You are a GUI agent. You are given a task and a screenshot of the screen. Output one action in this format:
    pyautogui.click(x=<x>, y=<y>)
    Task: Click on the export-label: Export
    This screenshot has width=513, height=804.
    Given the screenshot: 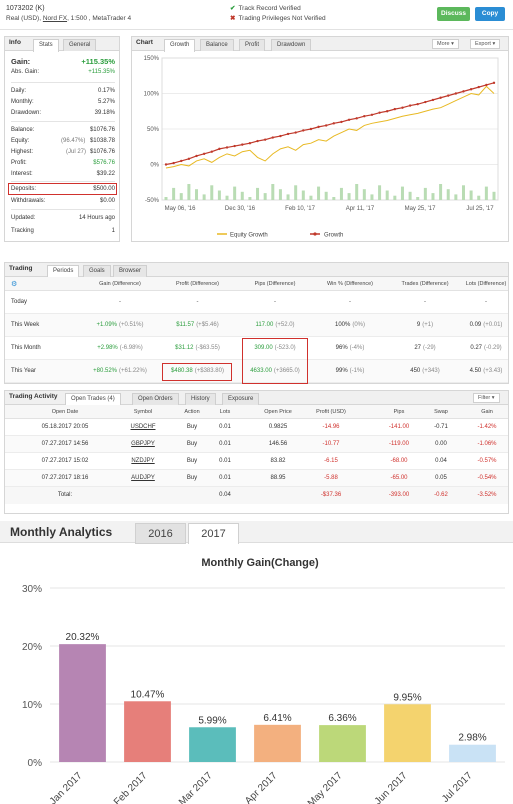 What is the action you would take?
    pyautogui.click(x=483, y=44)
    